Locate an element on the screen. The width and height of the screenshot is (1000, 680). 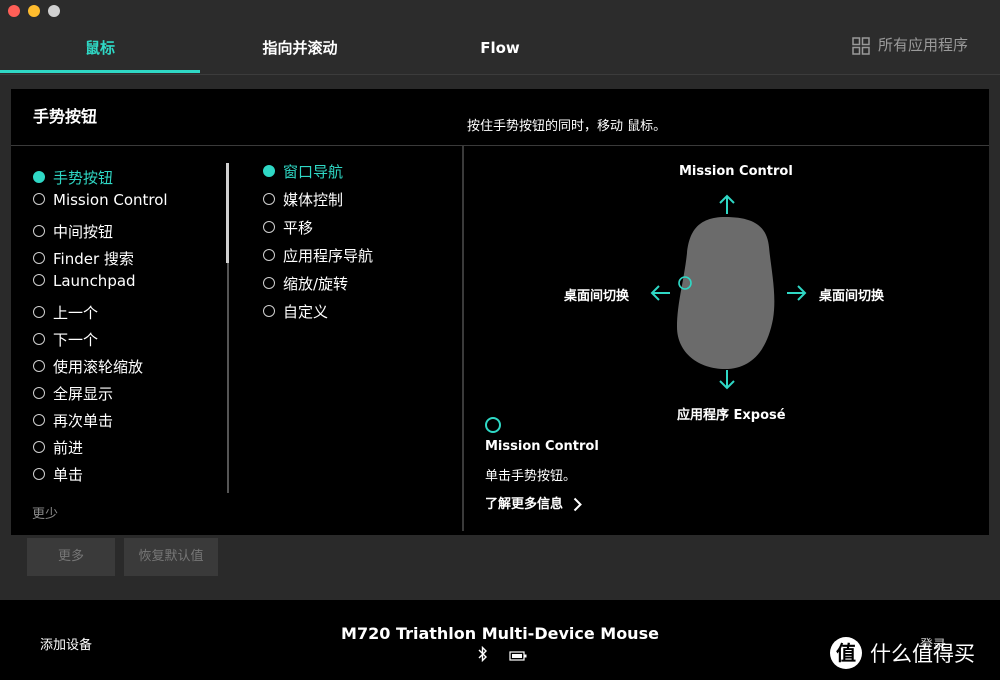
panel-title: 手势按钮 is located at coordinates (65, 116).